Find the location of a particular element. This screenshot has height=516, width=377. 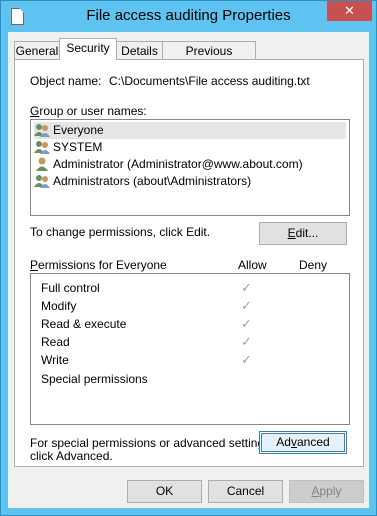

deny-header: Deny is located at coordinates (313, 265).